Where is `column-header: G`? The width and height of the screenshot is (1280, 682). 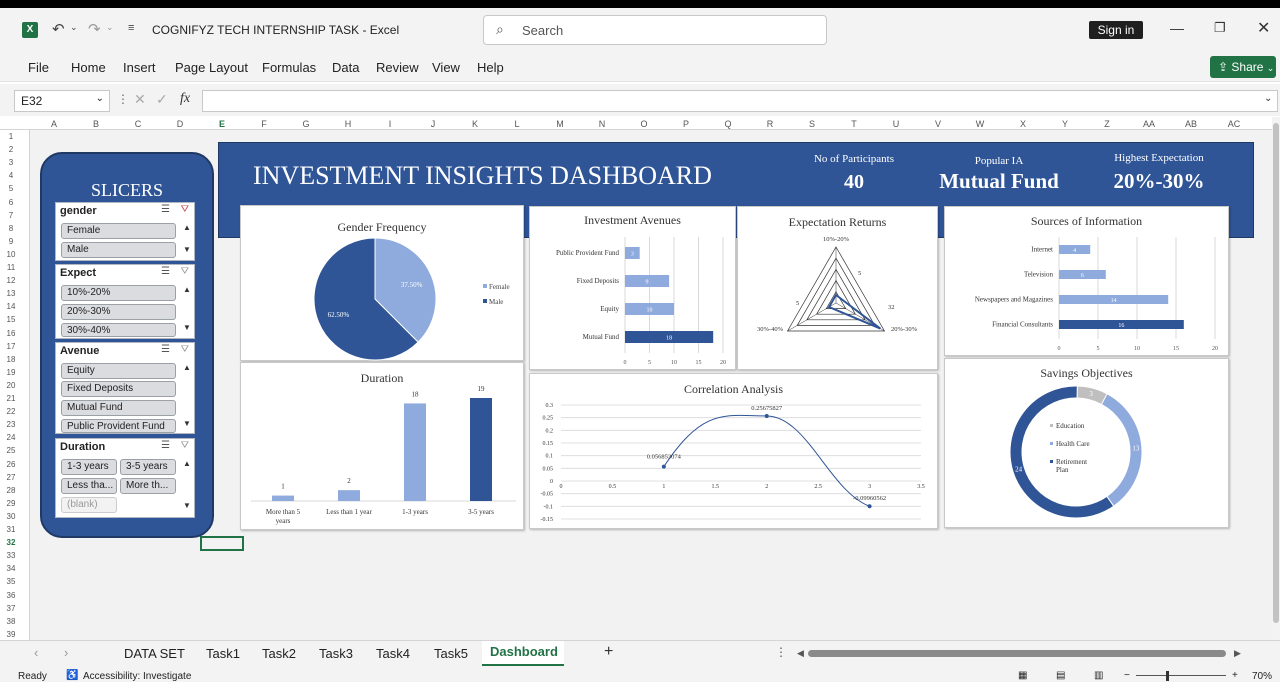 column-header: G is located at coordinates (306, 124).